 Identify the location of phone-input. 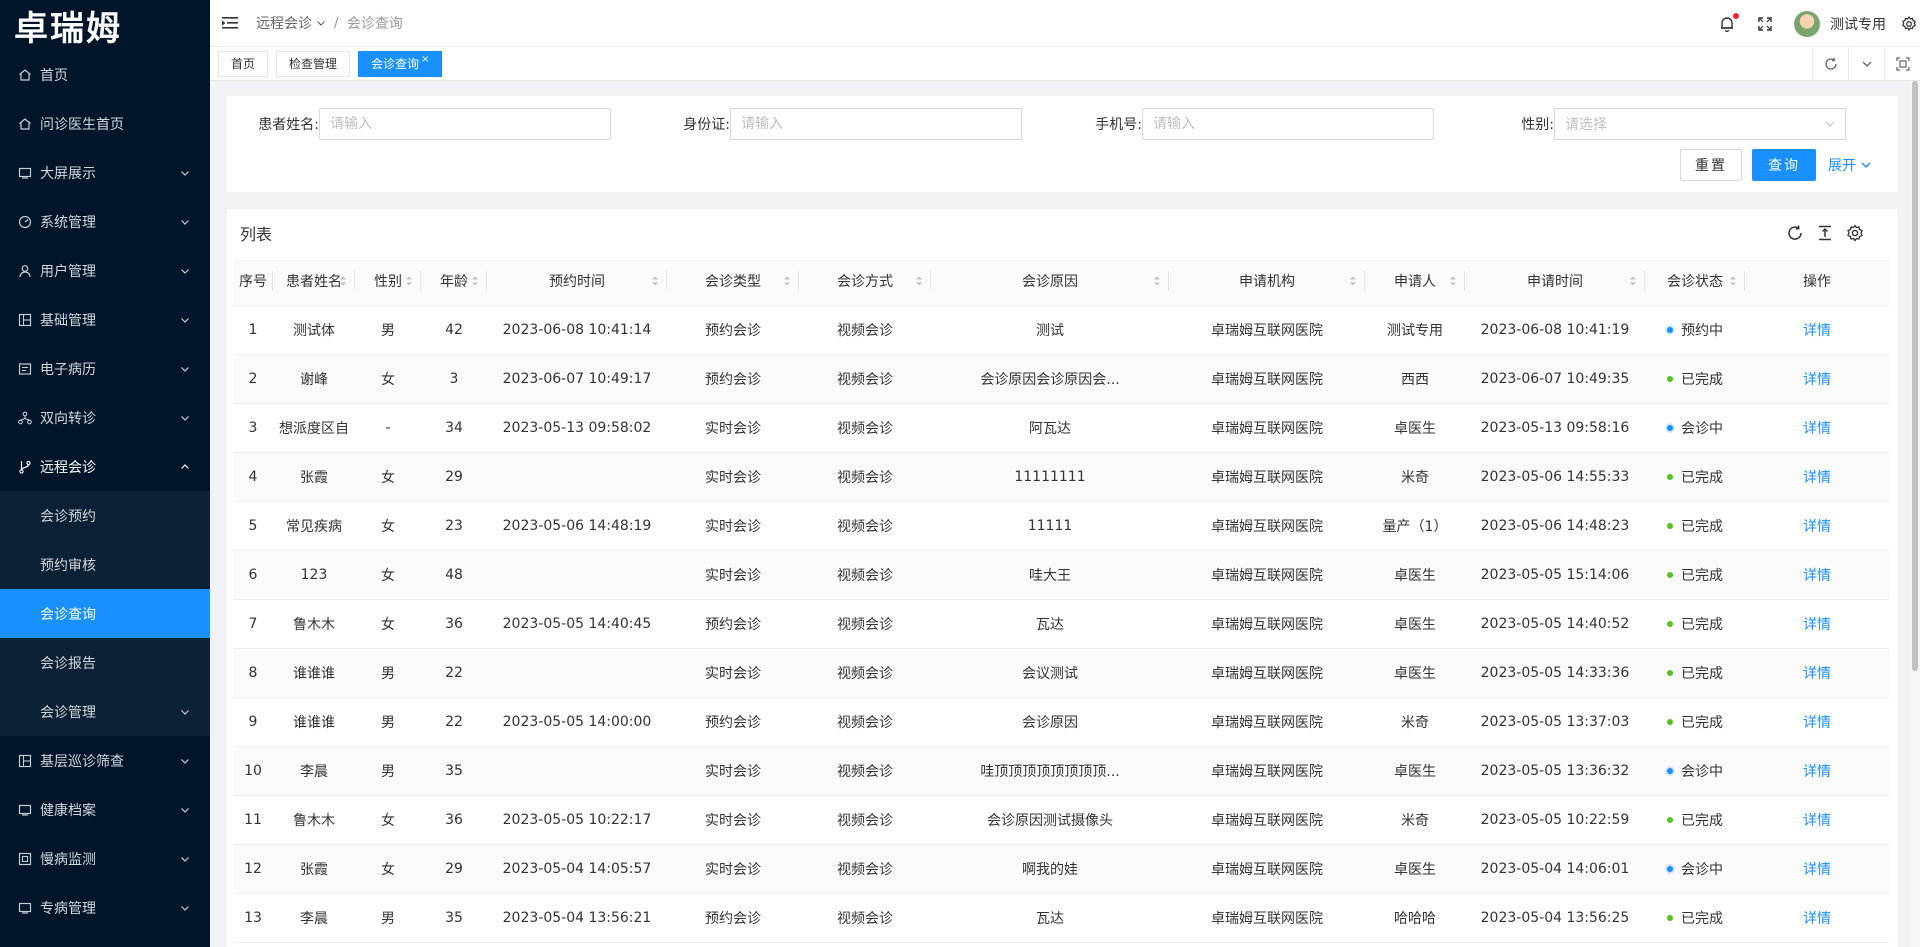
(1288, 124).